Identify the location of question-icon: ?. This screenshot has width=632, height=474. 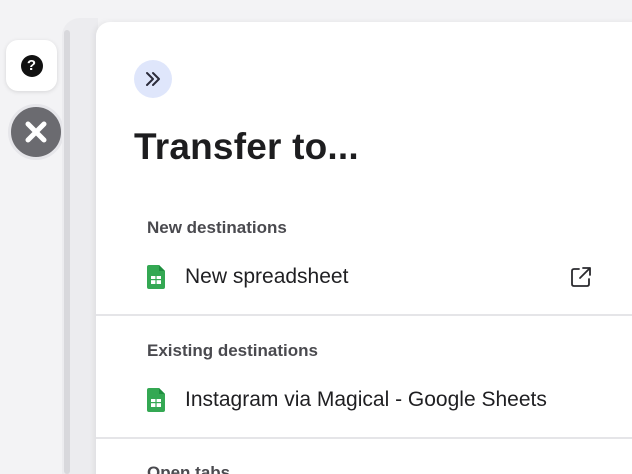
(31, 65).